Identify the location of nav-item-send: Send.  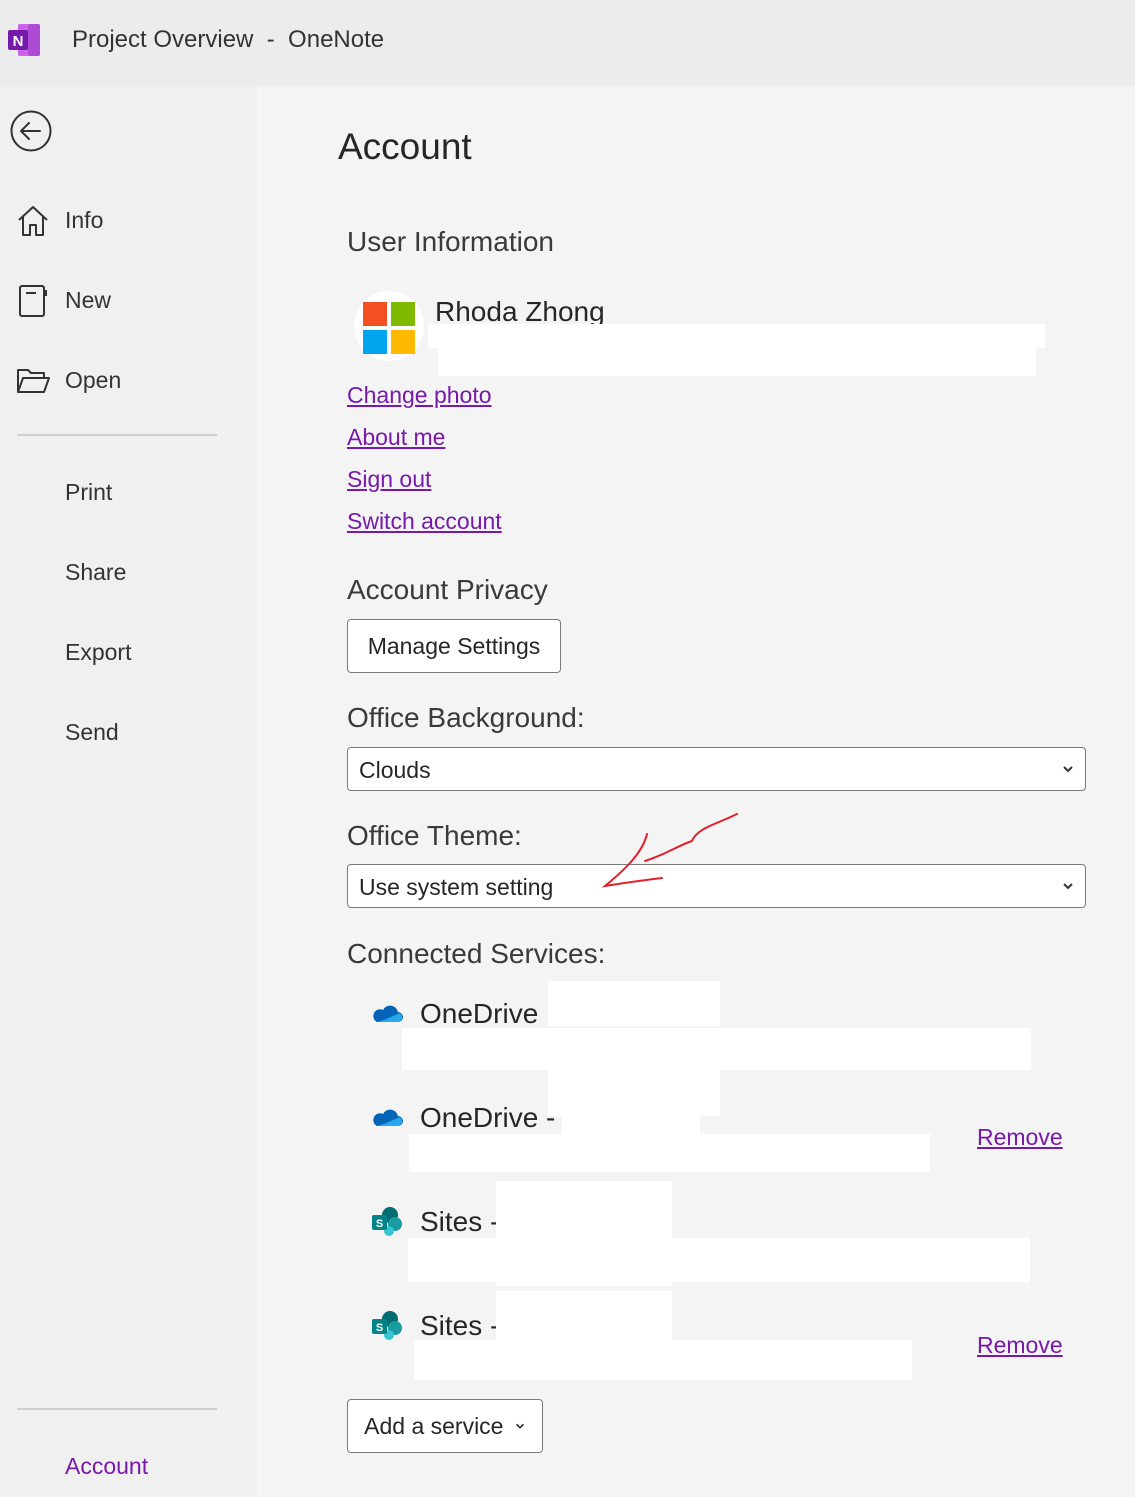
(128, 732).